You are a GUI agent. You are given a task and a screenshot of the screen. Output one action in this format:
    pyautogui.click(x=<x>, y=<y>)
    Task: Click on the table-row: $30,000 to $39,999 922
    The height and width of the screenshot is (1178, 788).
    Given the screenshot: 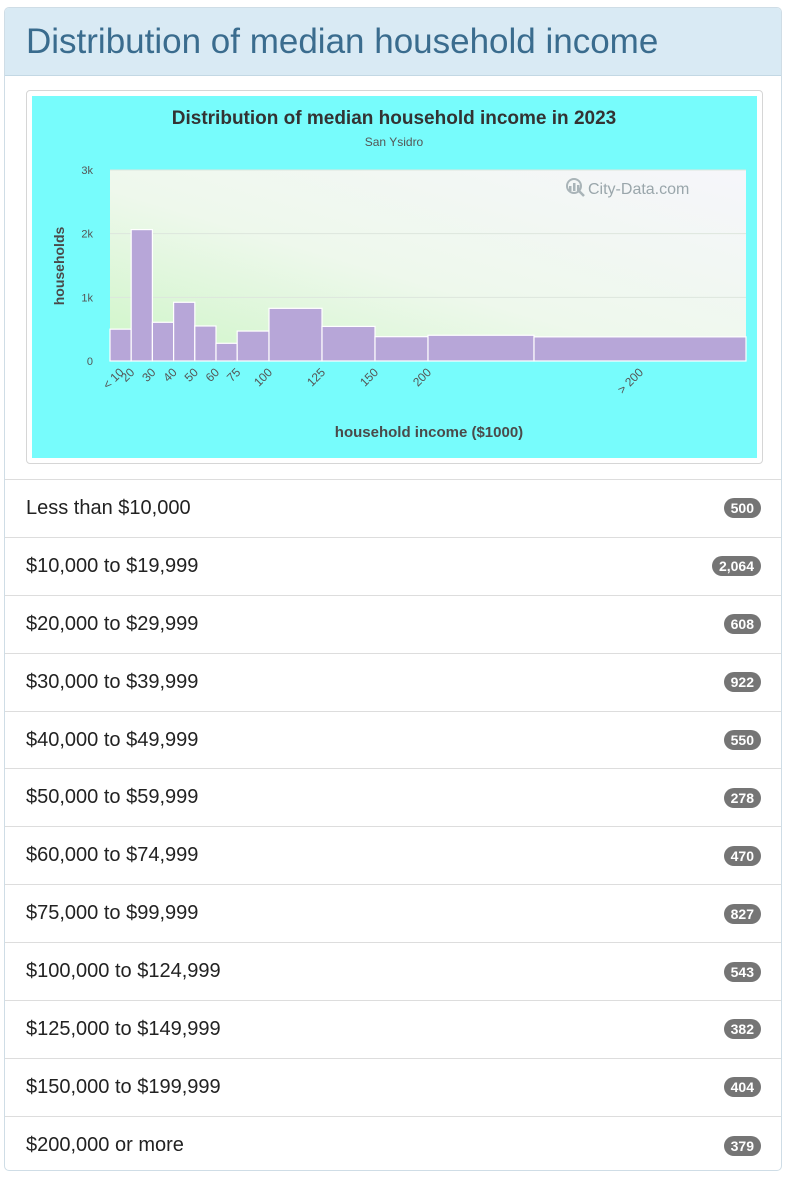 What is the action you would take?
    pyautogui.click(x=393, y=683)
    